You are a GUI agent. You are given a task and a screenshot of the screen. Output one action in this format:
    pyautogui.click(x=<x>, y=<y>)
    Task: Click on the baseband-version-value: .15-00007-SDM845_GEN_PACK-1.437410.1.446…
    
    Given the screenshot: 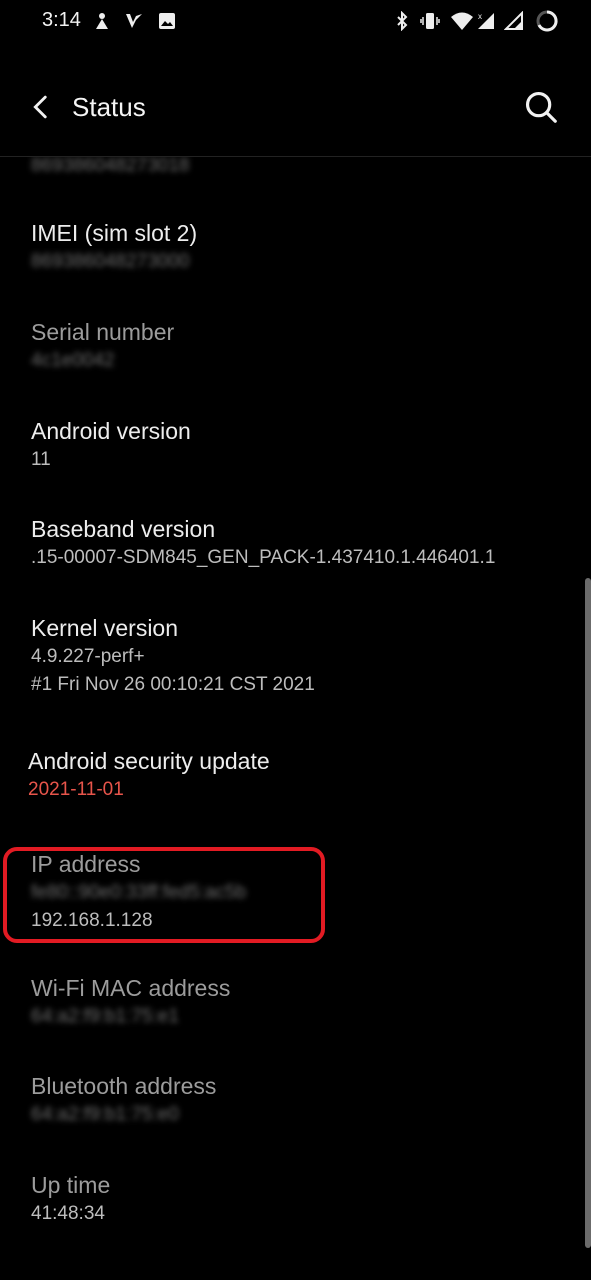 What is the action you would take?
    pyautogui.click(x=263, y=557)
    